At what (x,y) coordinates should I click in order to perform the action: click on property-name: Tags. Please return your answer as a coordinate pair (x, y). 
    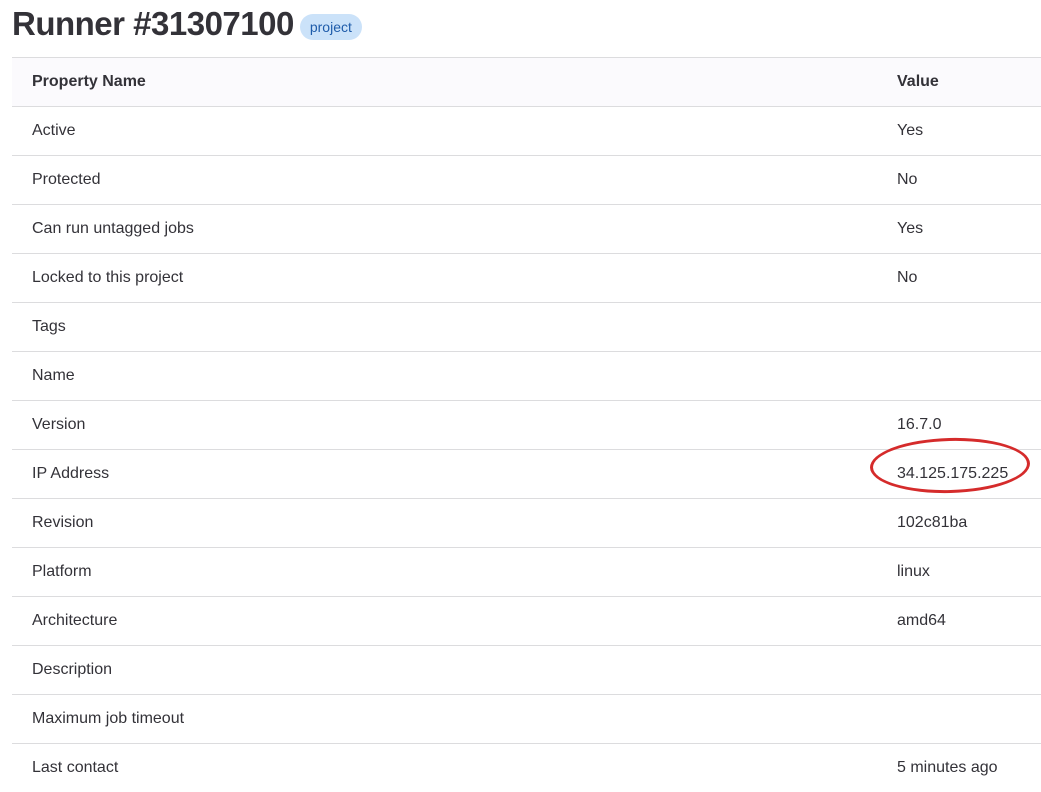
    Looking at the image, I should click on (454, 327).